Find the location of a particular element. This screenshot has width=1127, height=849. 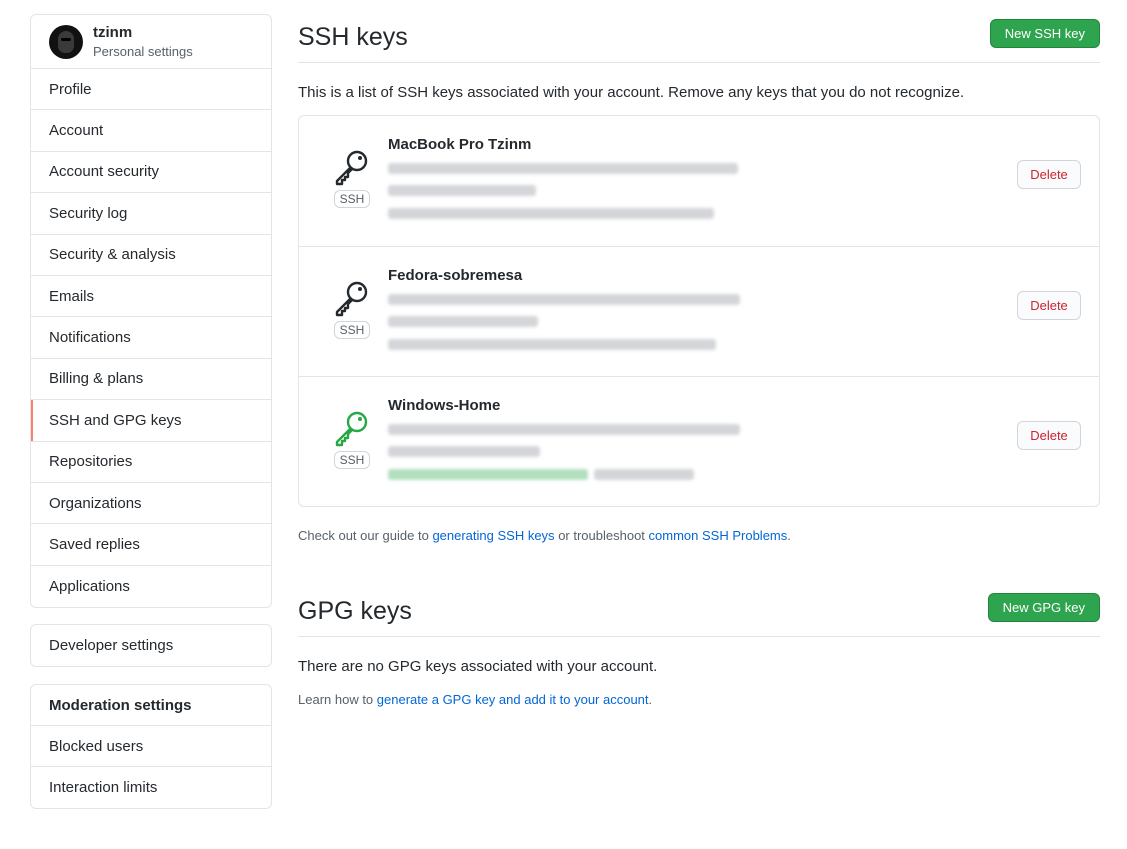

ssh-key-title: MacBook Pro Tzinm is located at coordinates (460, 144).